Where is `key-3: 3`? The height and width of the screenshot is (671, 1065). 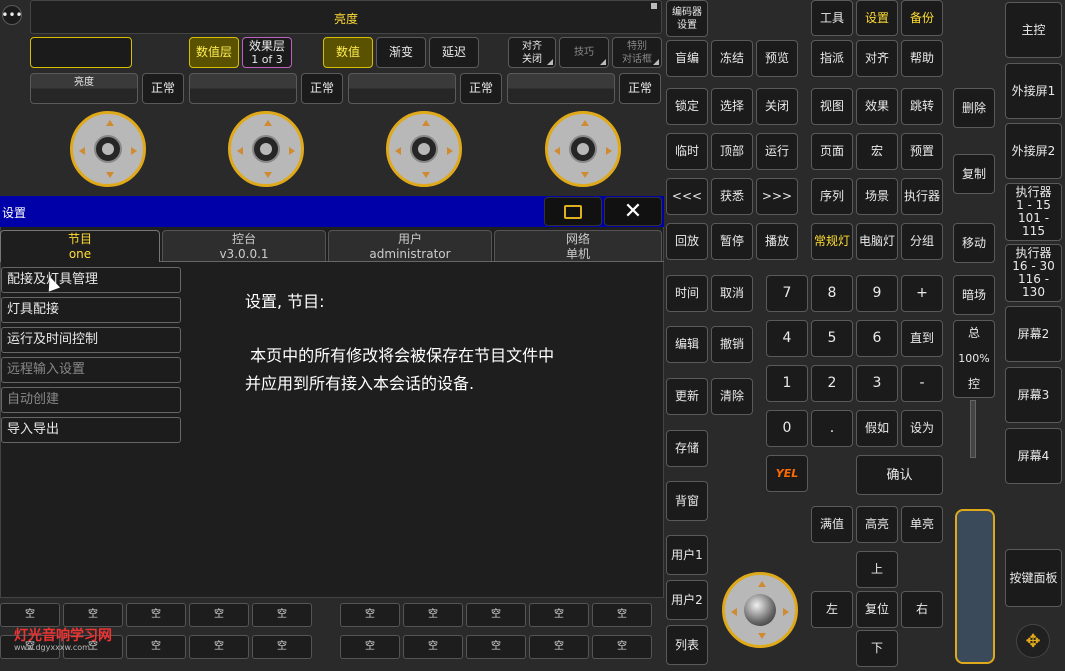
key-3: 3 is located at coordinates (877, 383).